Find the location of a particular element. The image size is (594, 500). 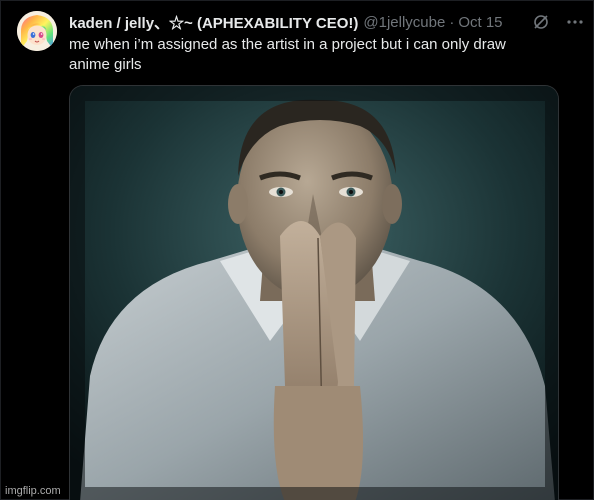

imgflip-watermark: imgflip.com is located at coordinates (33, 491).